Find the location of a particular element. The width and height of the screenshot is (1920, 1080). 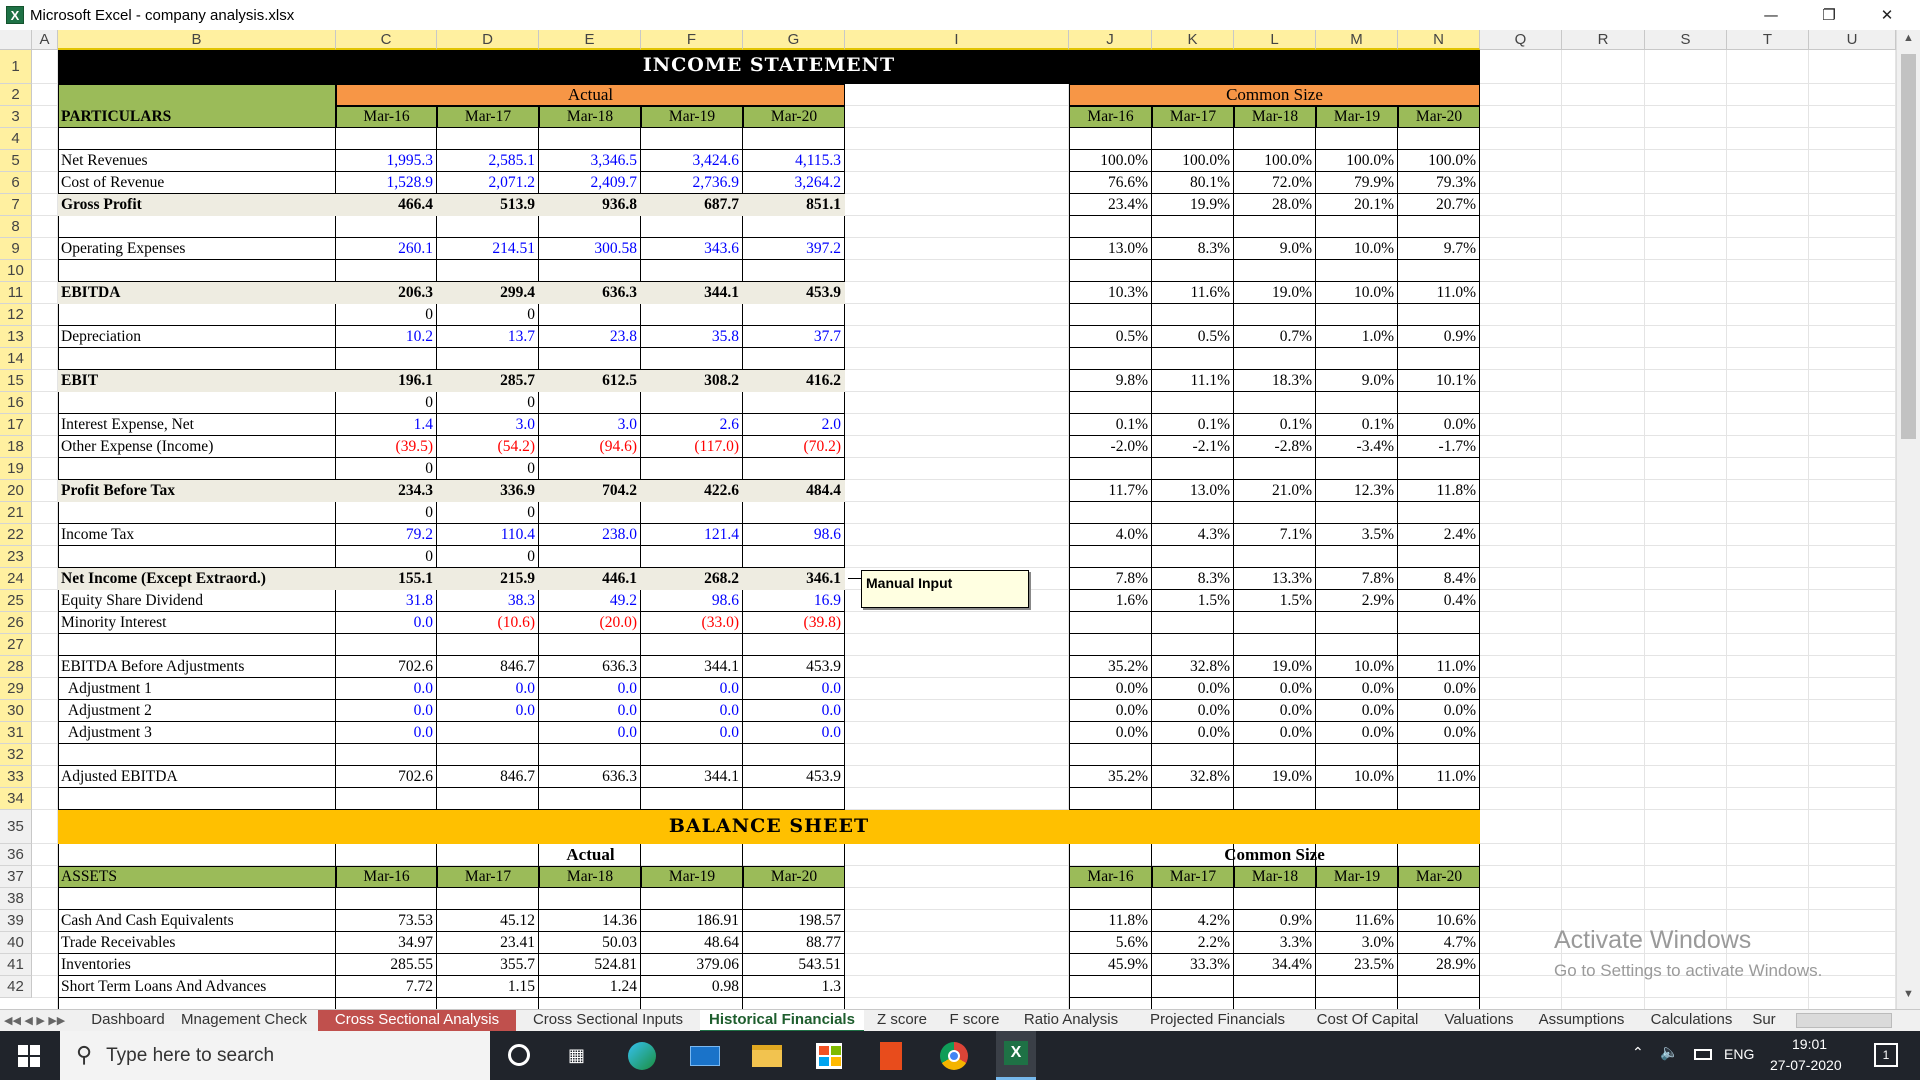

value-cell: 466.4 is located at coordinates (386, 205).